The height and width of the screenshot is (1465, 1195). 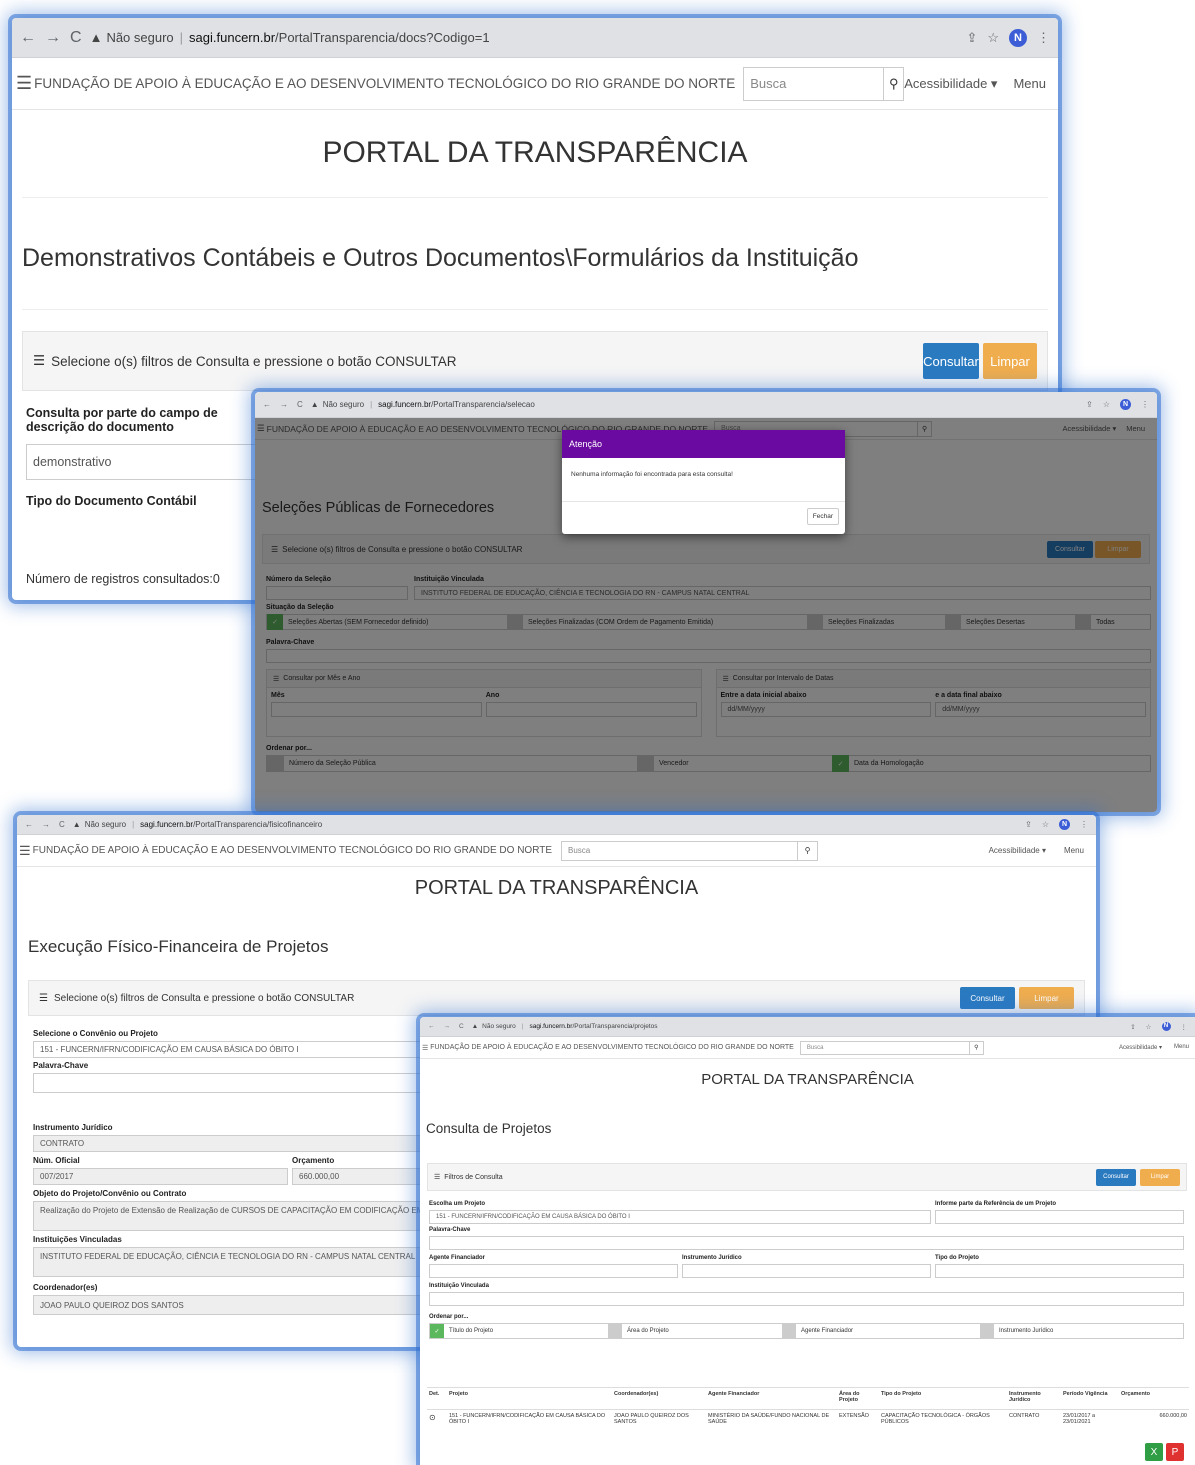 I want to click on agent-select, so click(x=553, y=1271).